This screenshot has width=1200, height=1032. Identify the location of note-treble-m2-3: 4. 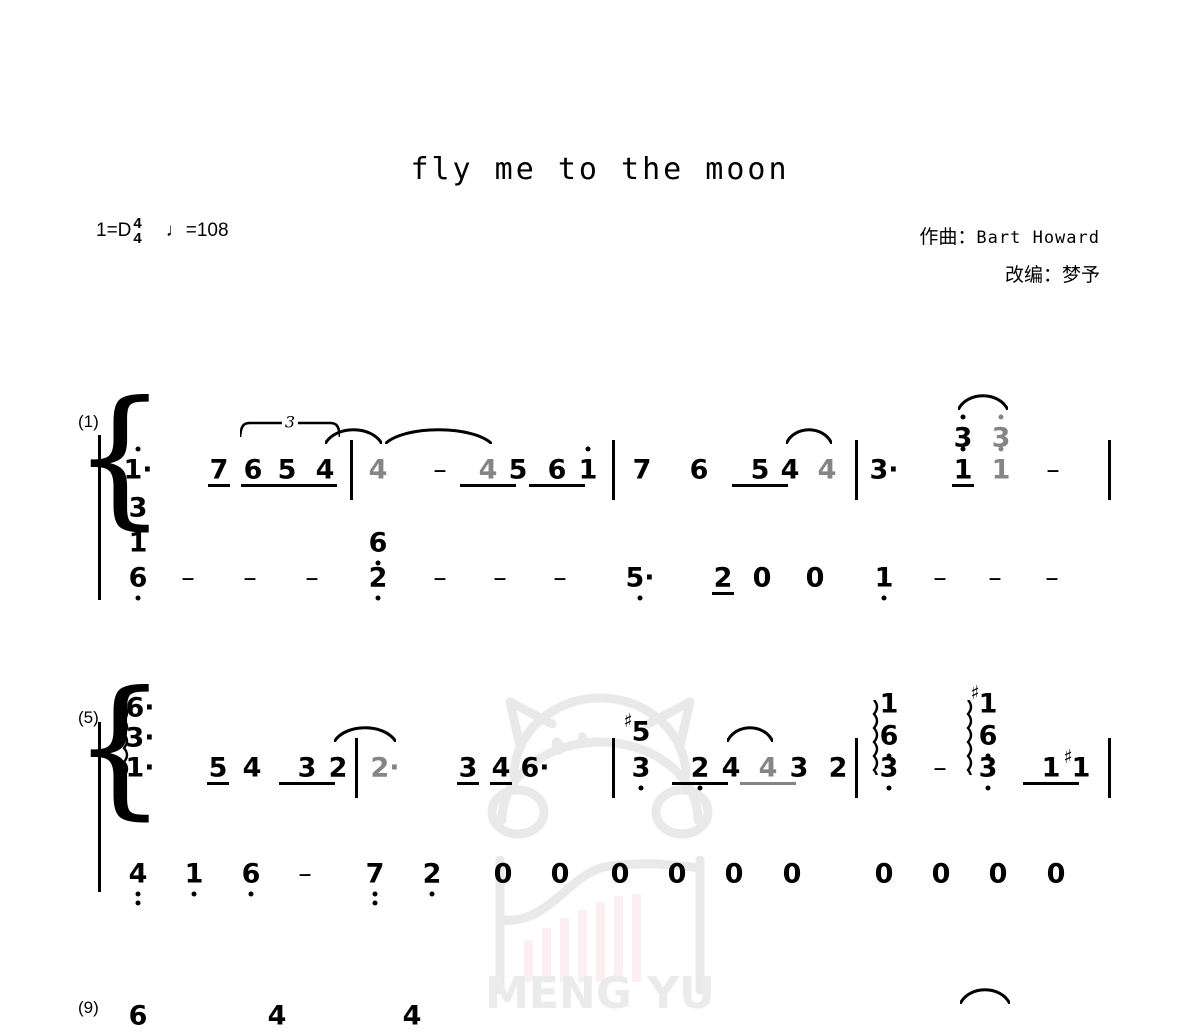
(488, 470).